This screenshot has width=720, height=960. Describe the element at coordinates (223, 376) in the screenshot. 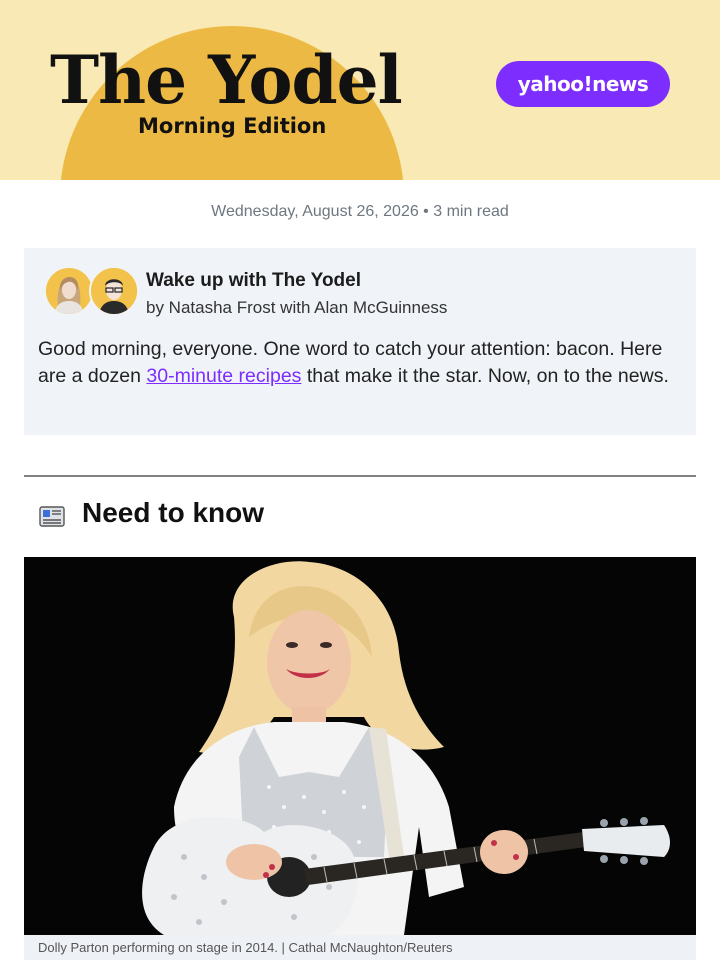

I see `recipes-link: 30-minute recipes` at that location.